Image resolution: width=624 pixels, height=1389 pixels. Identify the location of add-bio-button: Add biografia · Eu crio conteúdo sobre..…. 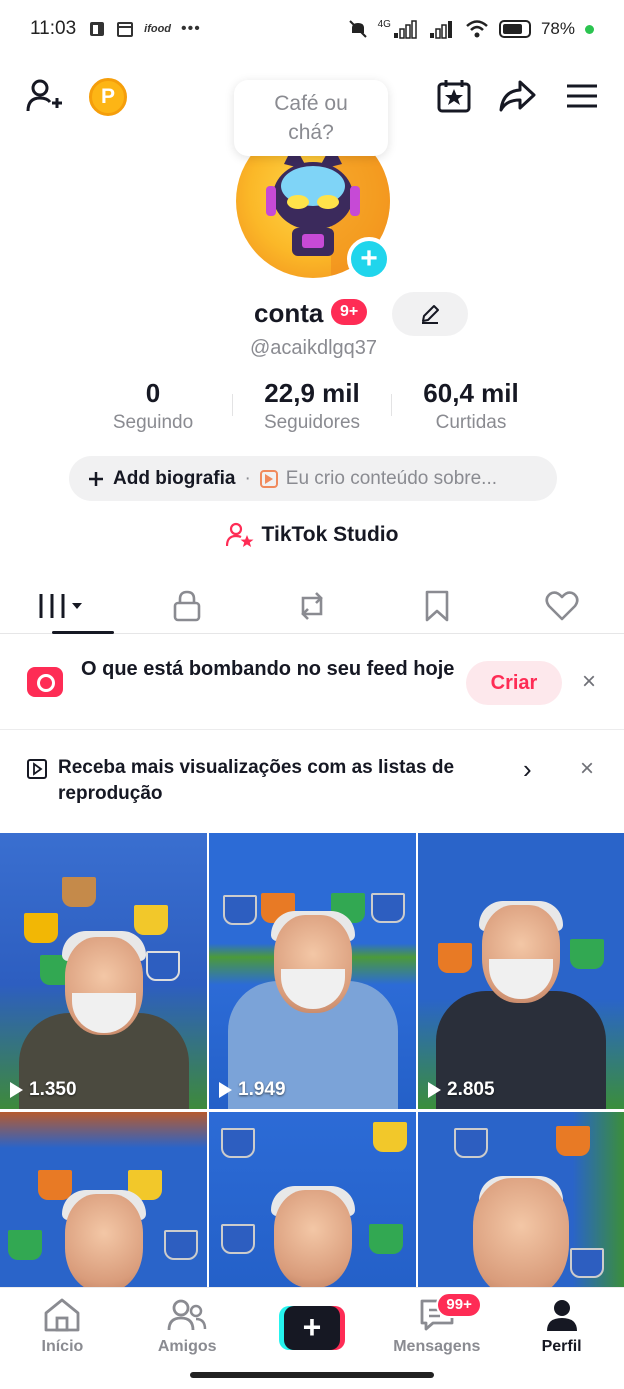
(313, 478).